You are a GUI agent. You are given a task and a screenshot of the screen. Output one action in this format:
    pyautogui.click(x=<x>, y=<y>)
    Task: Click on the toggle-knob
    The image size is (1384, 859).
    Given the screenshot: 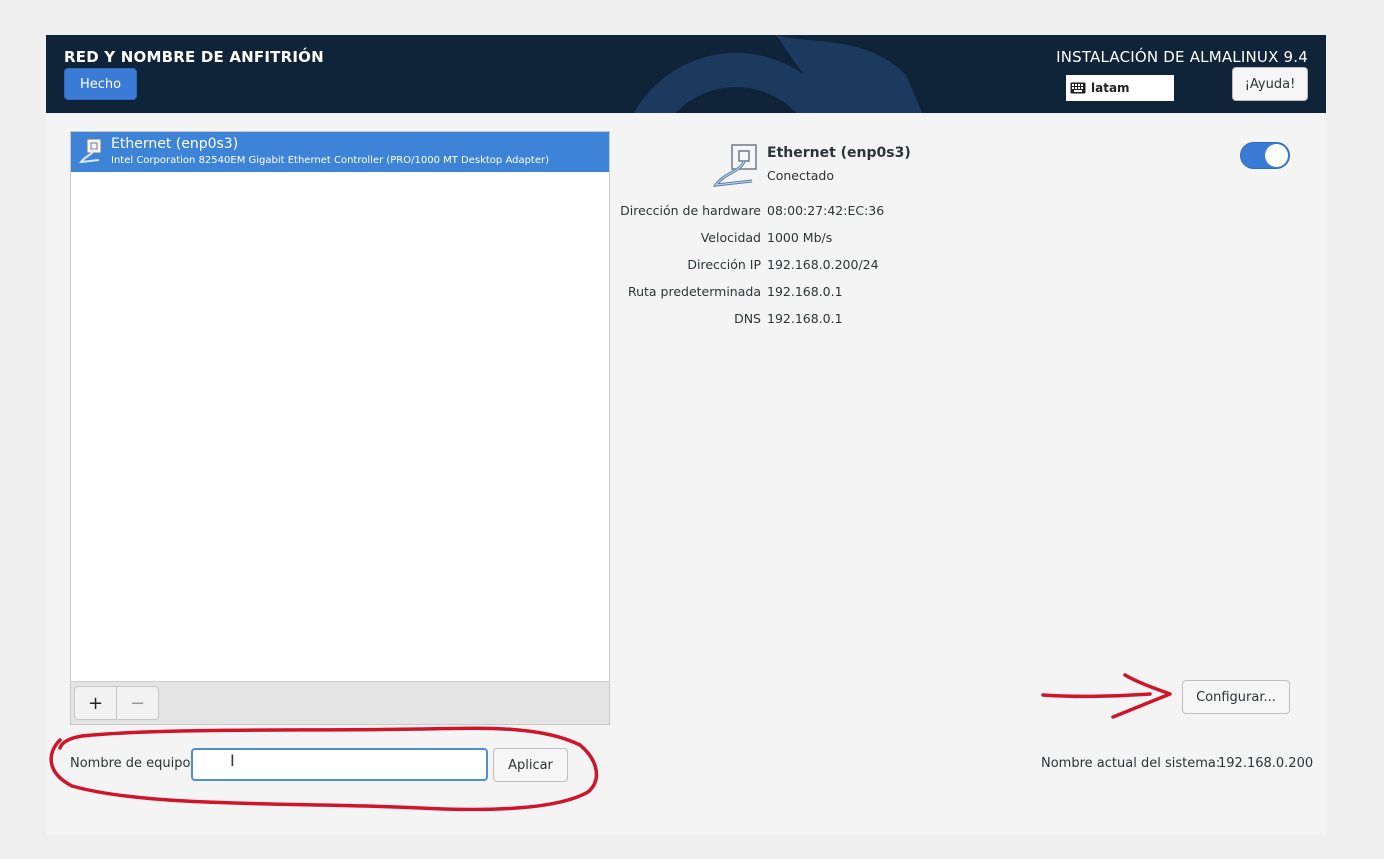 What is the action you would take?
    pyautogui.click(x=1276, y=155)
    